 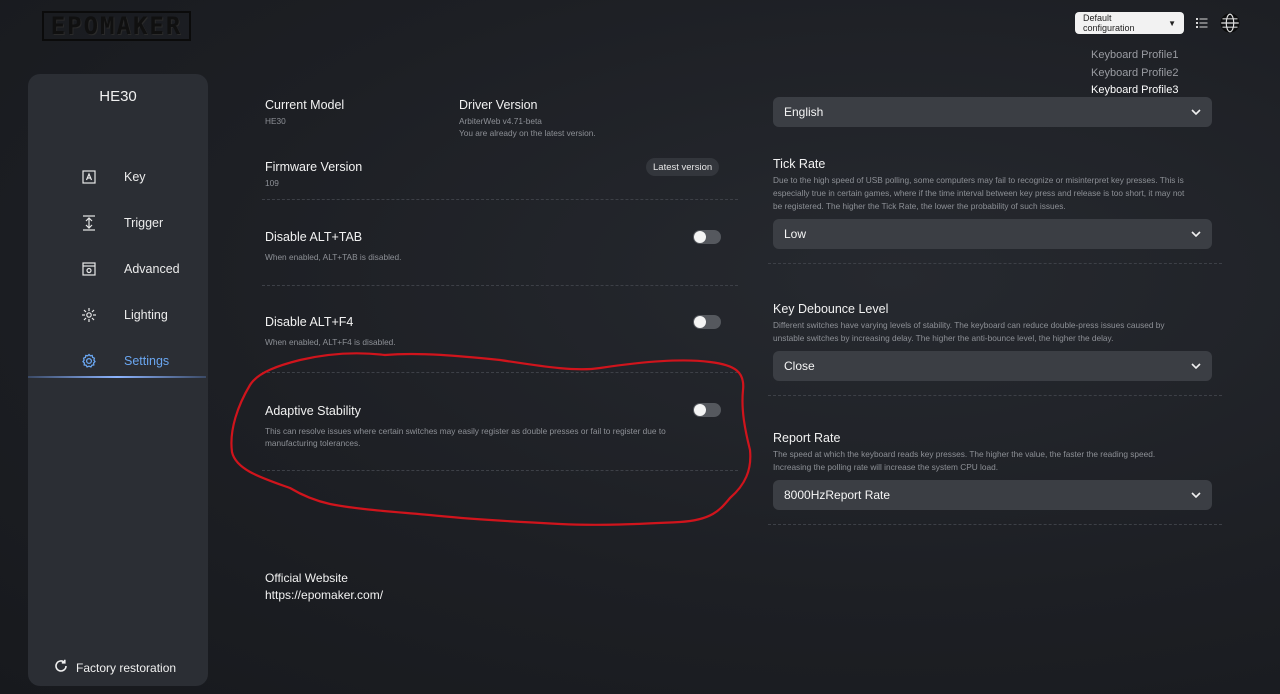 What do you see at coordinates (313, 411) in the screenshot?
I see `adaptive-stability-label: Adaptive Stability` at bounding box center [313, 411].